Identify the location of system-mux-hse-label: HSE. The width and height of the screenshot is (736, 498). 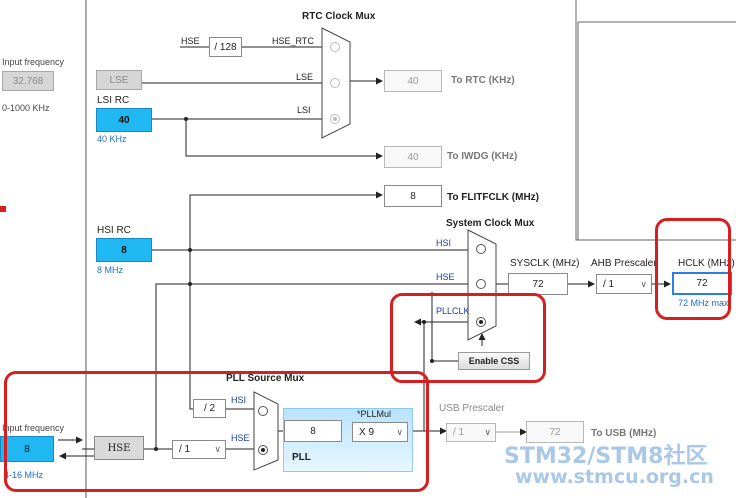
(445, 277).